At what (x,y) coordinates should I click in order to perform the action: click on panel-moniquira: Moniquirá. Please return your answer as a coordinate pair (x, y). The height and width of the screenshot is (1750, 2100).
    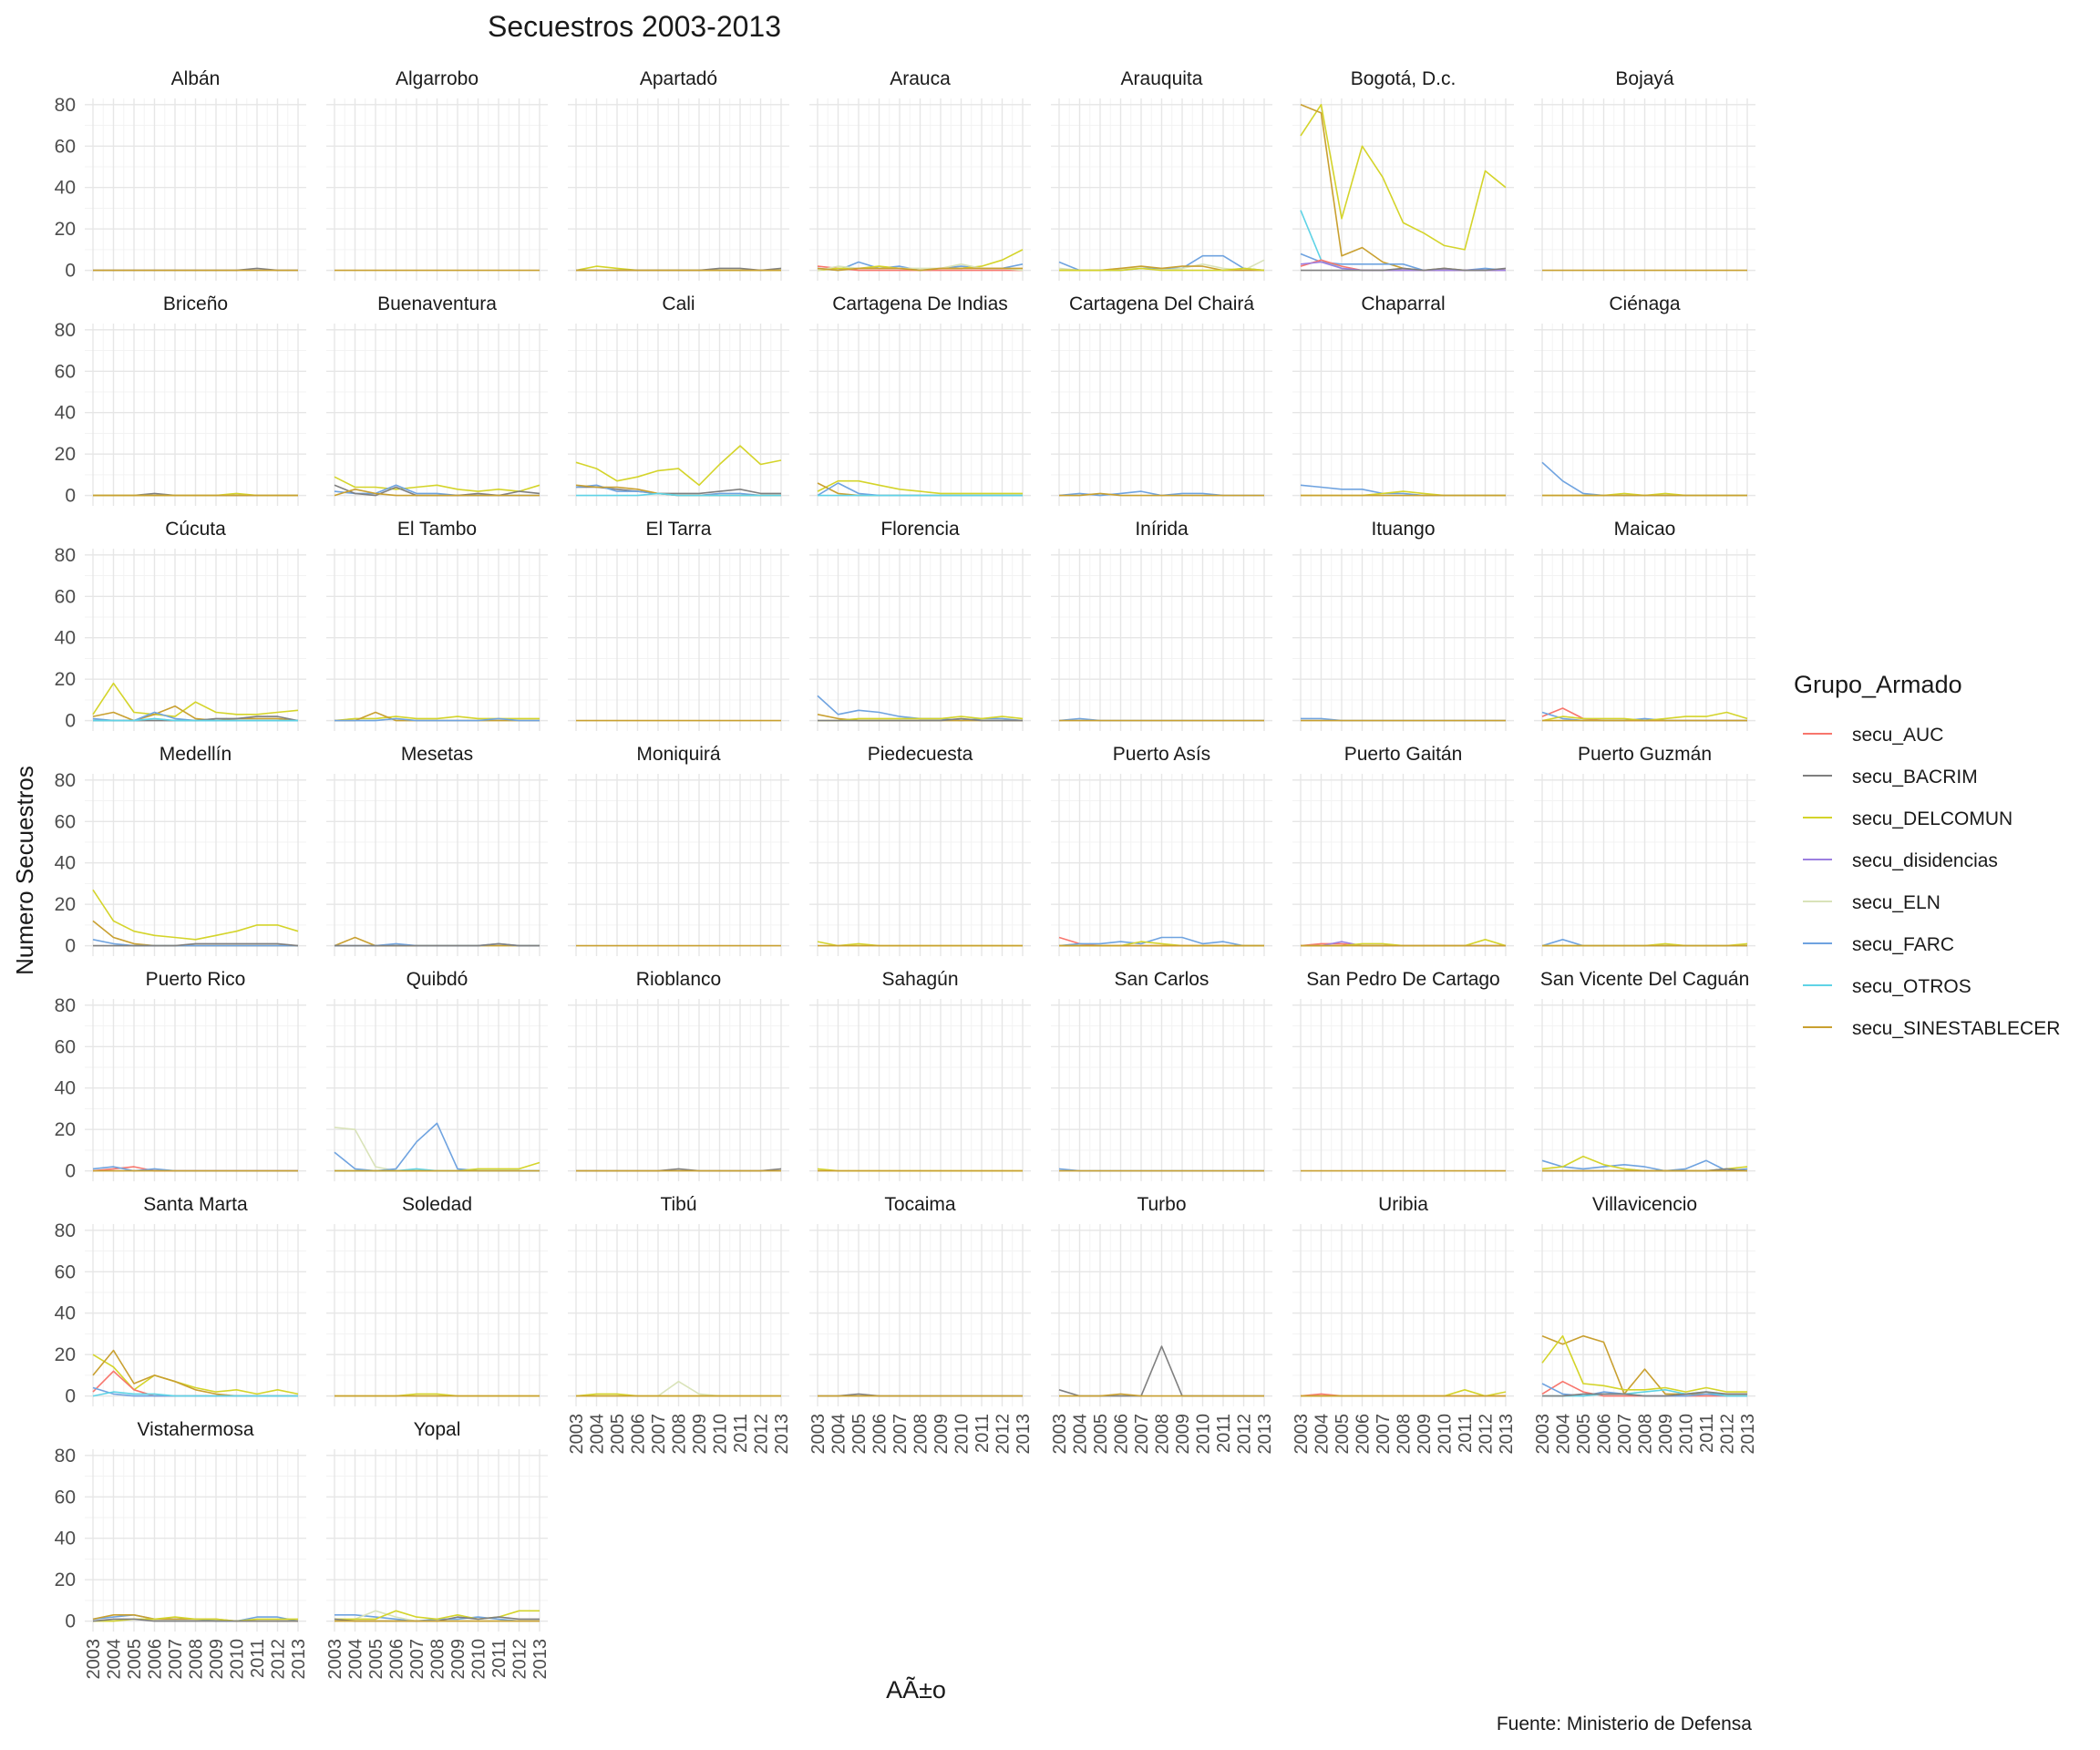
    Looking at the image, I should click on (678, 850).